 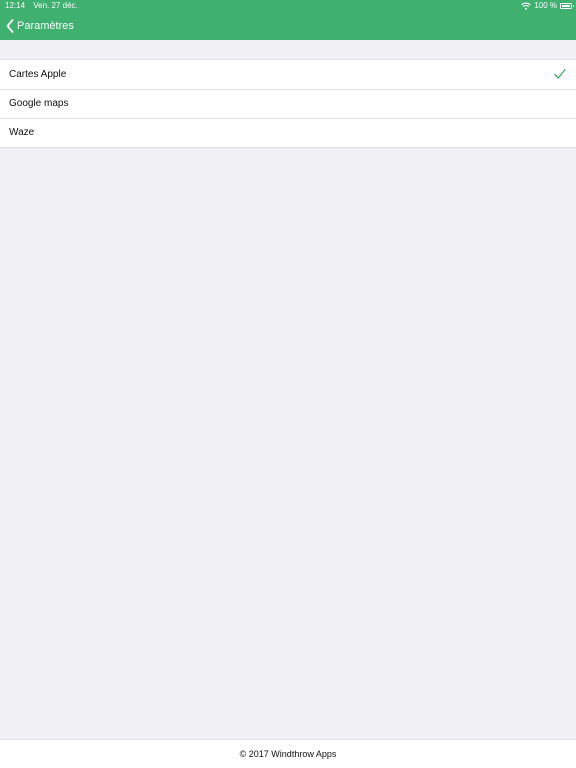 I want to click on status-bar: 12:14 Ven. 27 déc. 100 %, so click(x=288, y=6).